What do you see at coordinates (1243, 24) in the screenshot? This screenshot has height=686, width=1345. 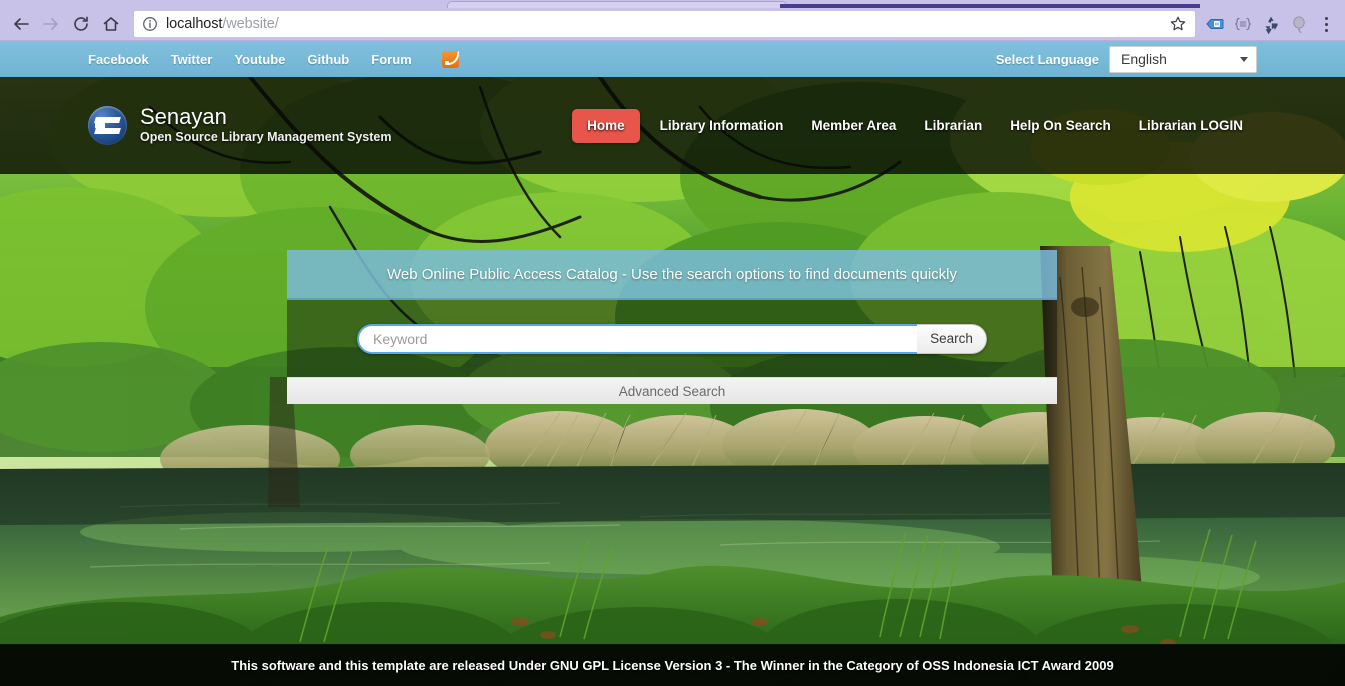 I see `code-braces-icon` at bounding box center [1243, 24].